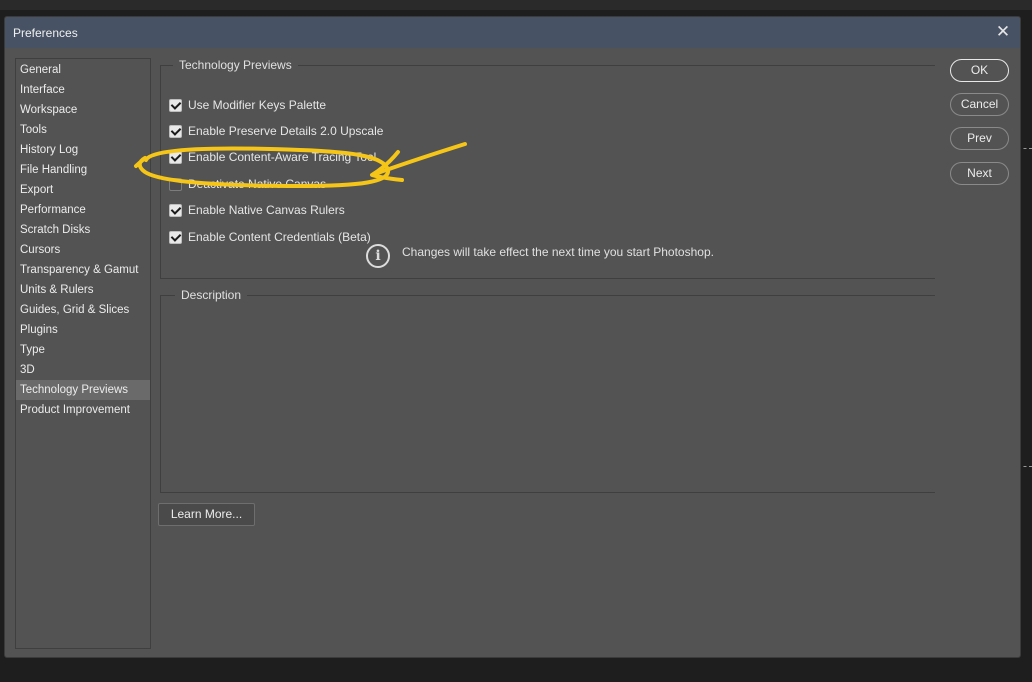 The width and height of the screenshot is (1032, 682). I want to click on sidebar-item-scratch-disks: Scratch Disks, so click(83, 230).